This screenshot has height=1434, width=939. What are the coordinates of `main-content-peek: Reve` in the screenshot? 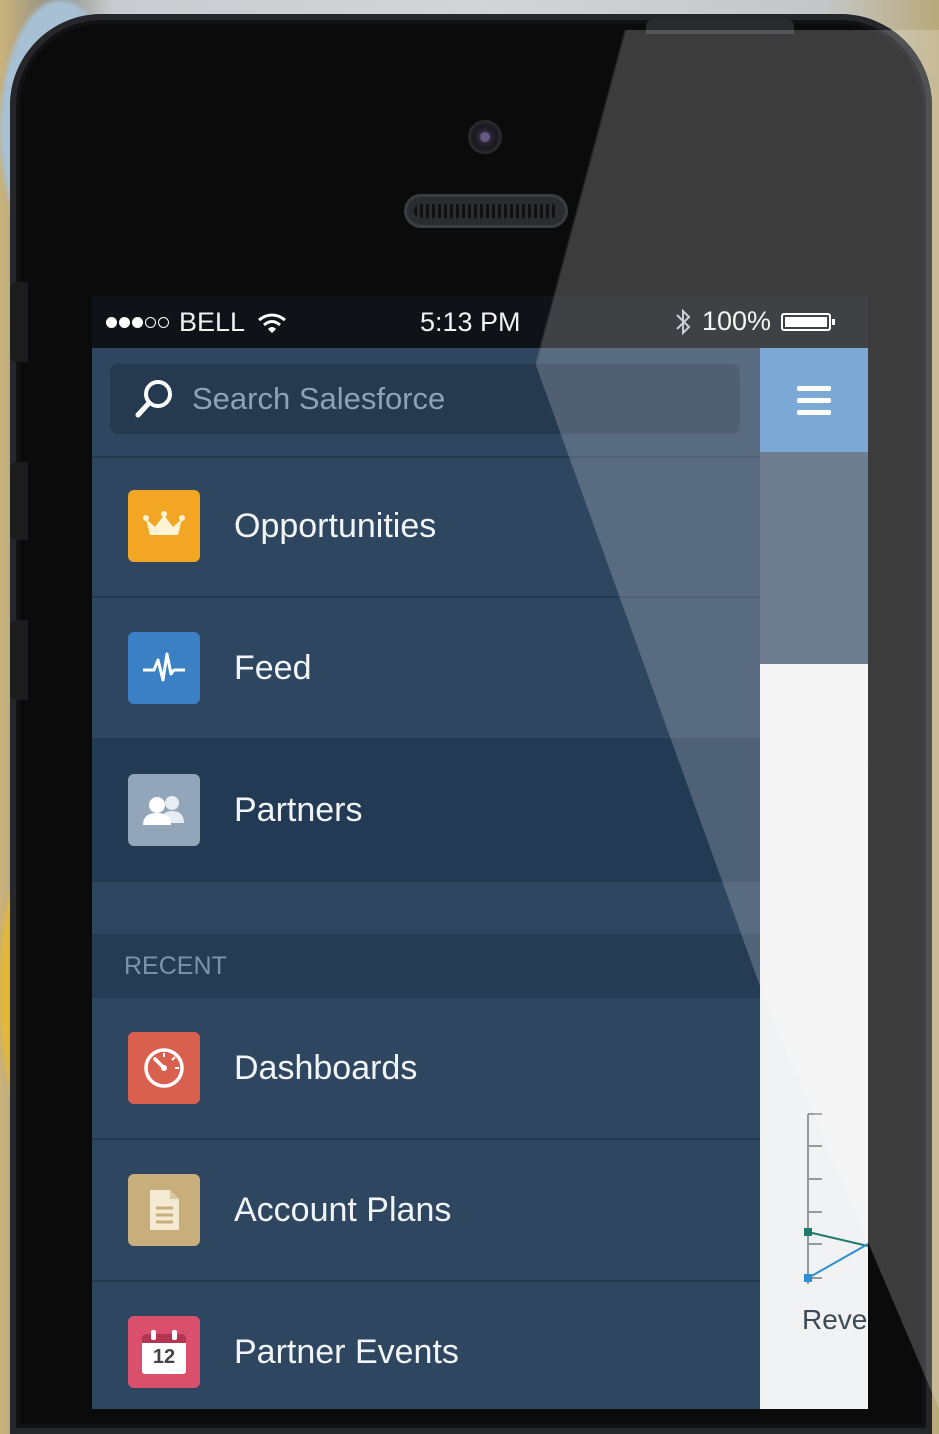 It's located at (814, 878).